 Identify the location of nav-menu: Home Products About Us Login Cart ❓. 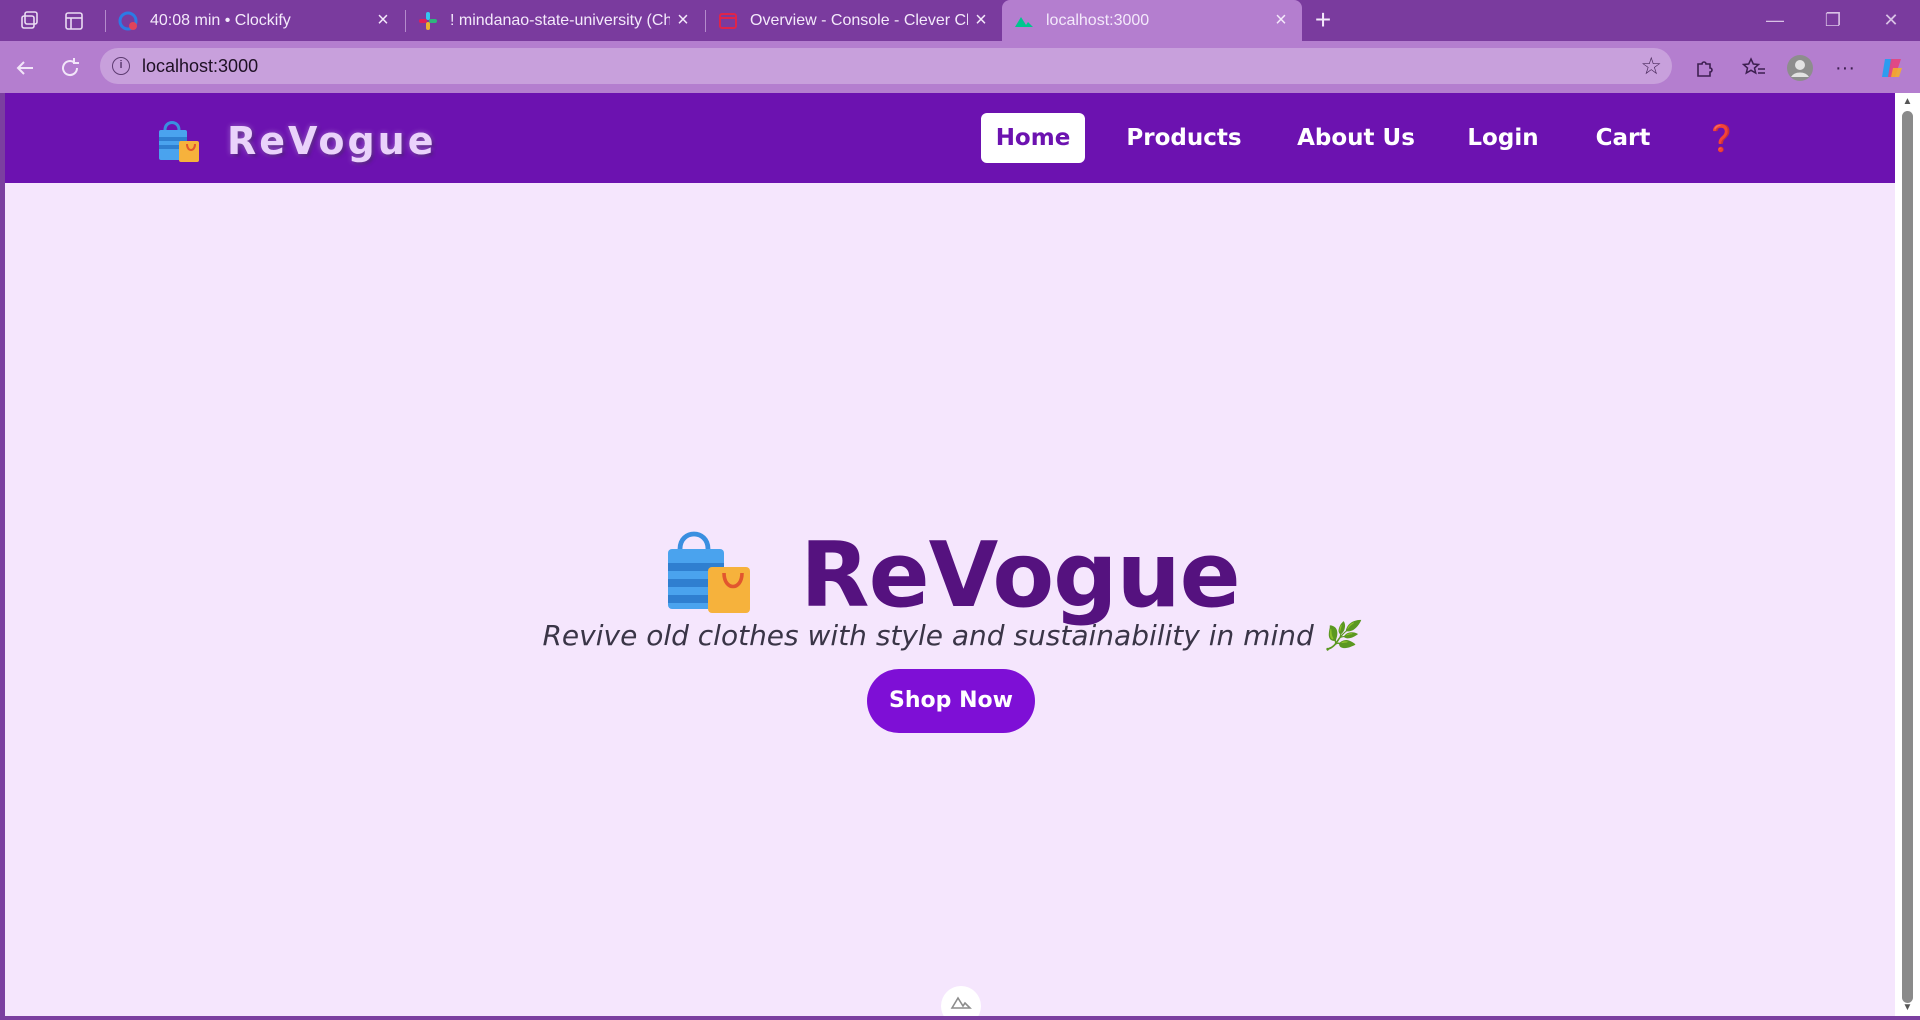
(950, 138).